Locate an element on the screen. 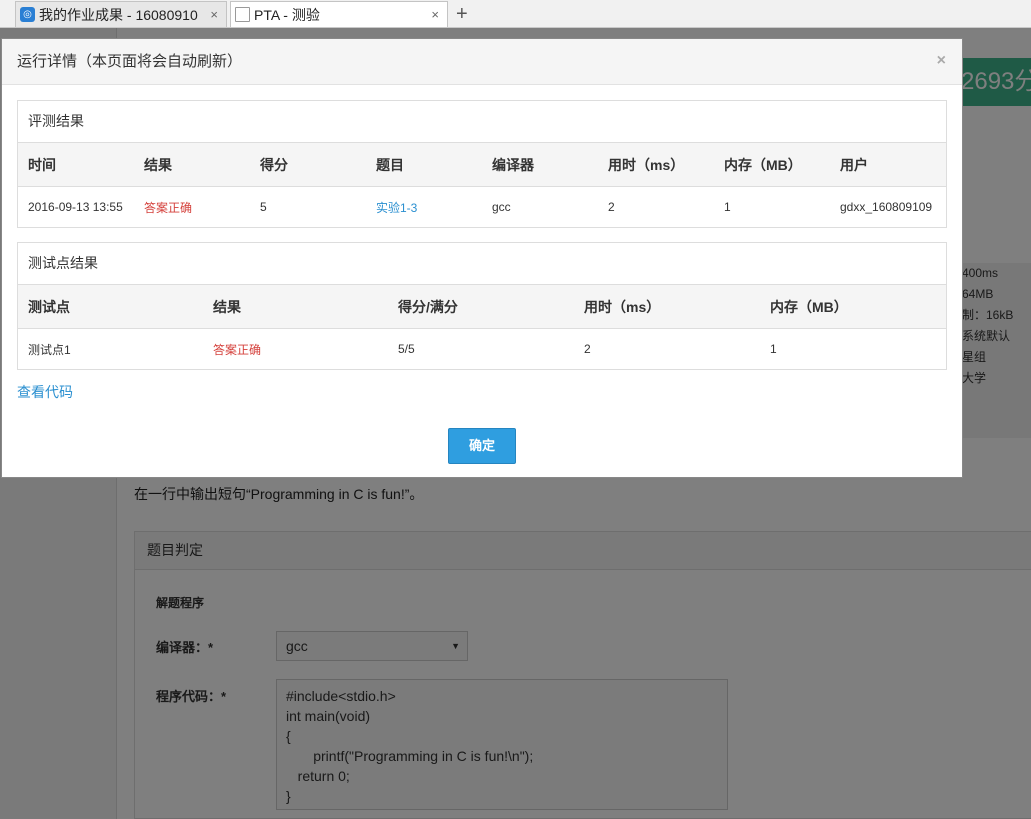 This screenshot has width=1031, height=819. testcase-name: 测试点1 is located at coordinates (49, 349).